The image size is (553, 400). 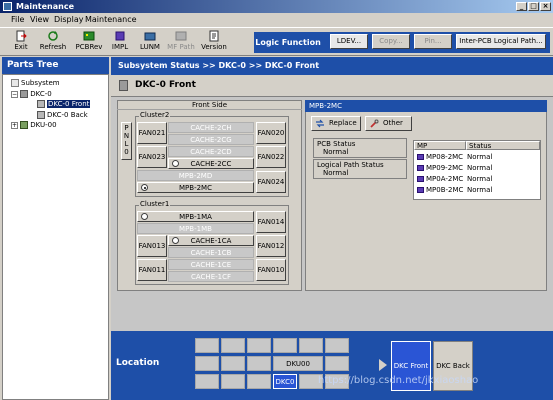 I want to click on refresh-button: Refresh, so click(x=53, y=42).